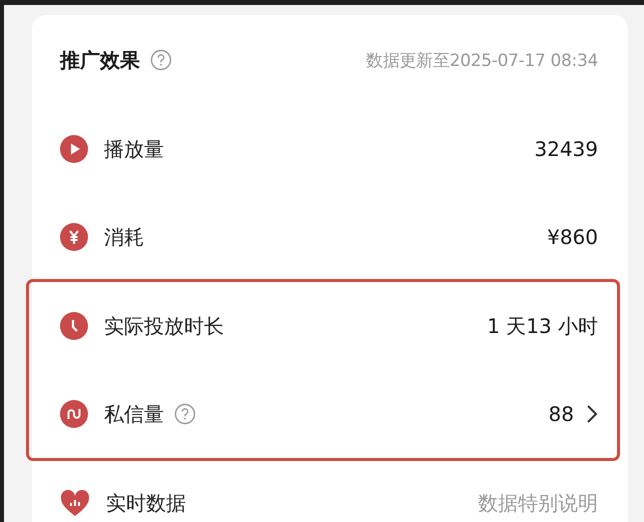 The image size is (644, 522). What do you see at coordinates (572, 237) in the screenshot?
I see `metric-value: ¥860` at bounding box center [572, 237].